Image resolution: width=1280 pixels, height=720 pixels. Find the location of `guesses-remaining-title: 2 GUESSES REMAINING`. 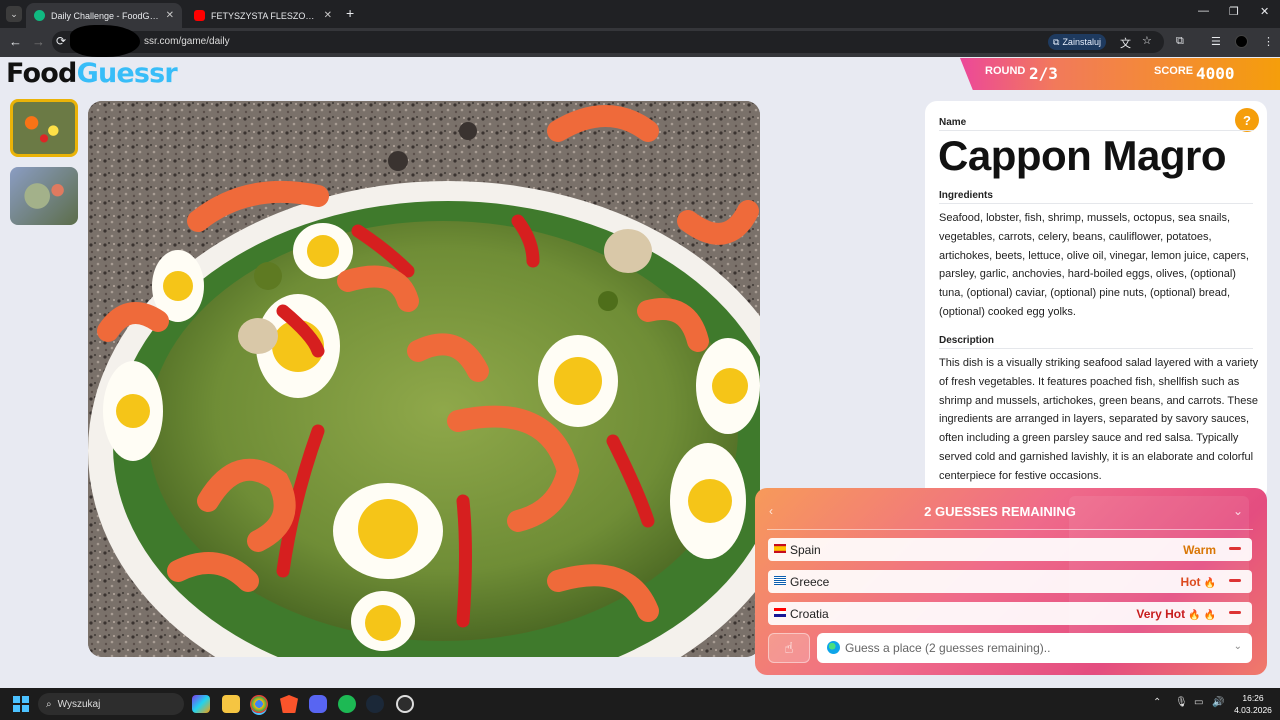

guesses-remaining-title: 2 GUESSES REMAINING is located at coordinates (1000, 511).